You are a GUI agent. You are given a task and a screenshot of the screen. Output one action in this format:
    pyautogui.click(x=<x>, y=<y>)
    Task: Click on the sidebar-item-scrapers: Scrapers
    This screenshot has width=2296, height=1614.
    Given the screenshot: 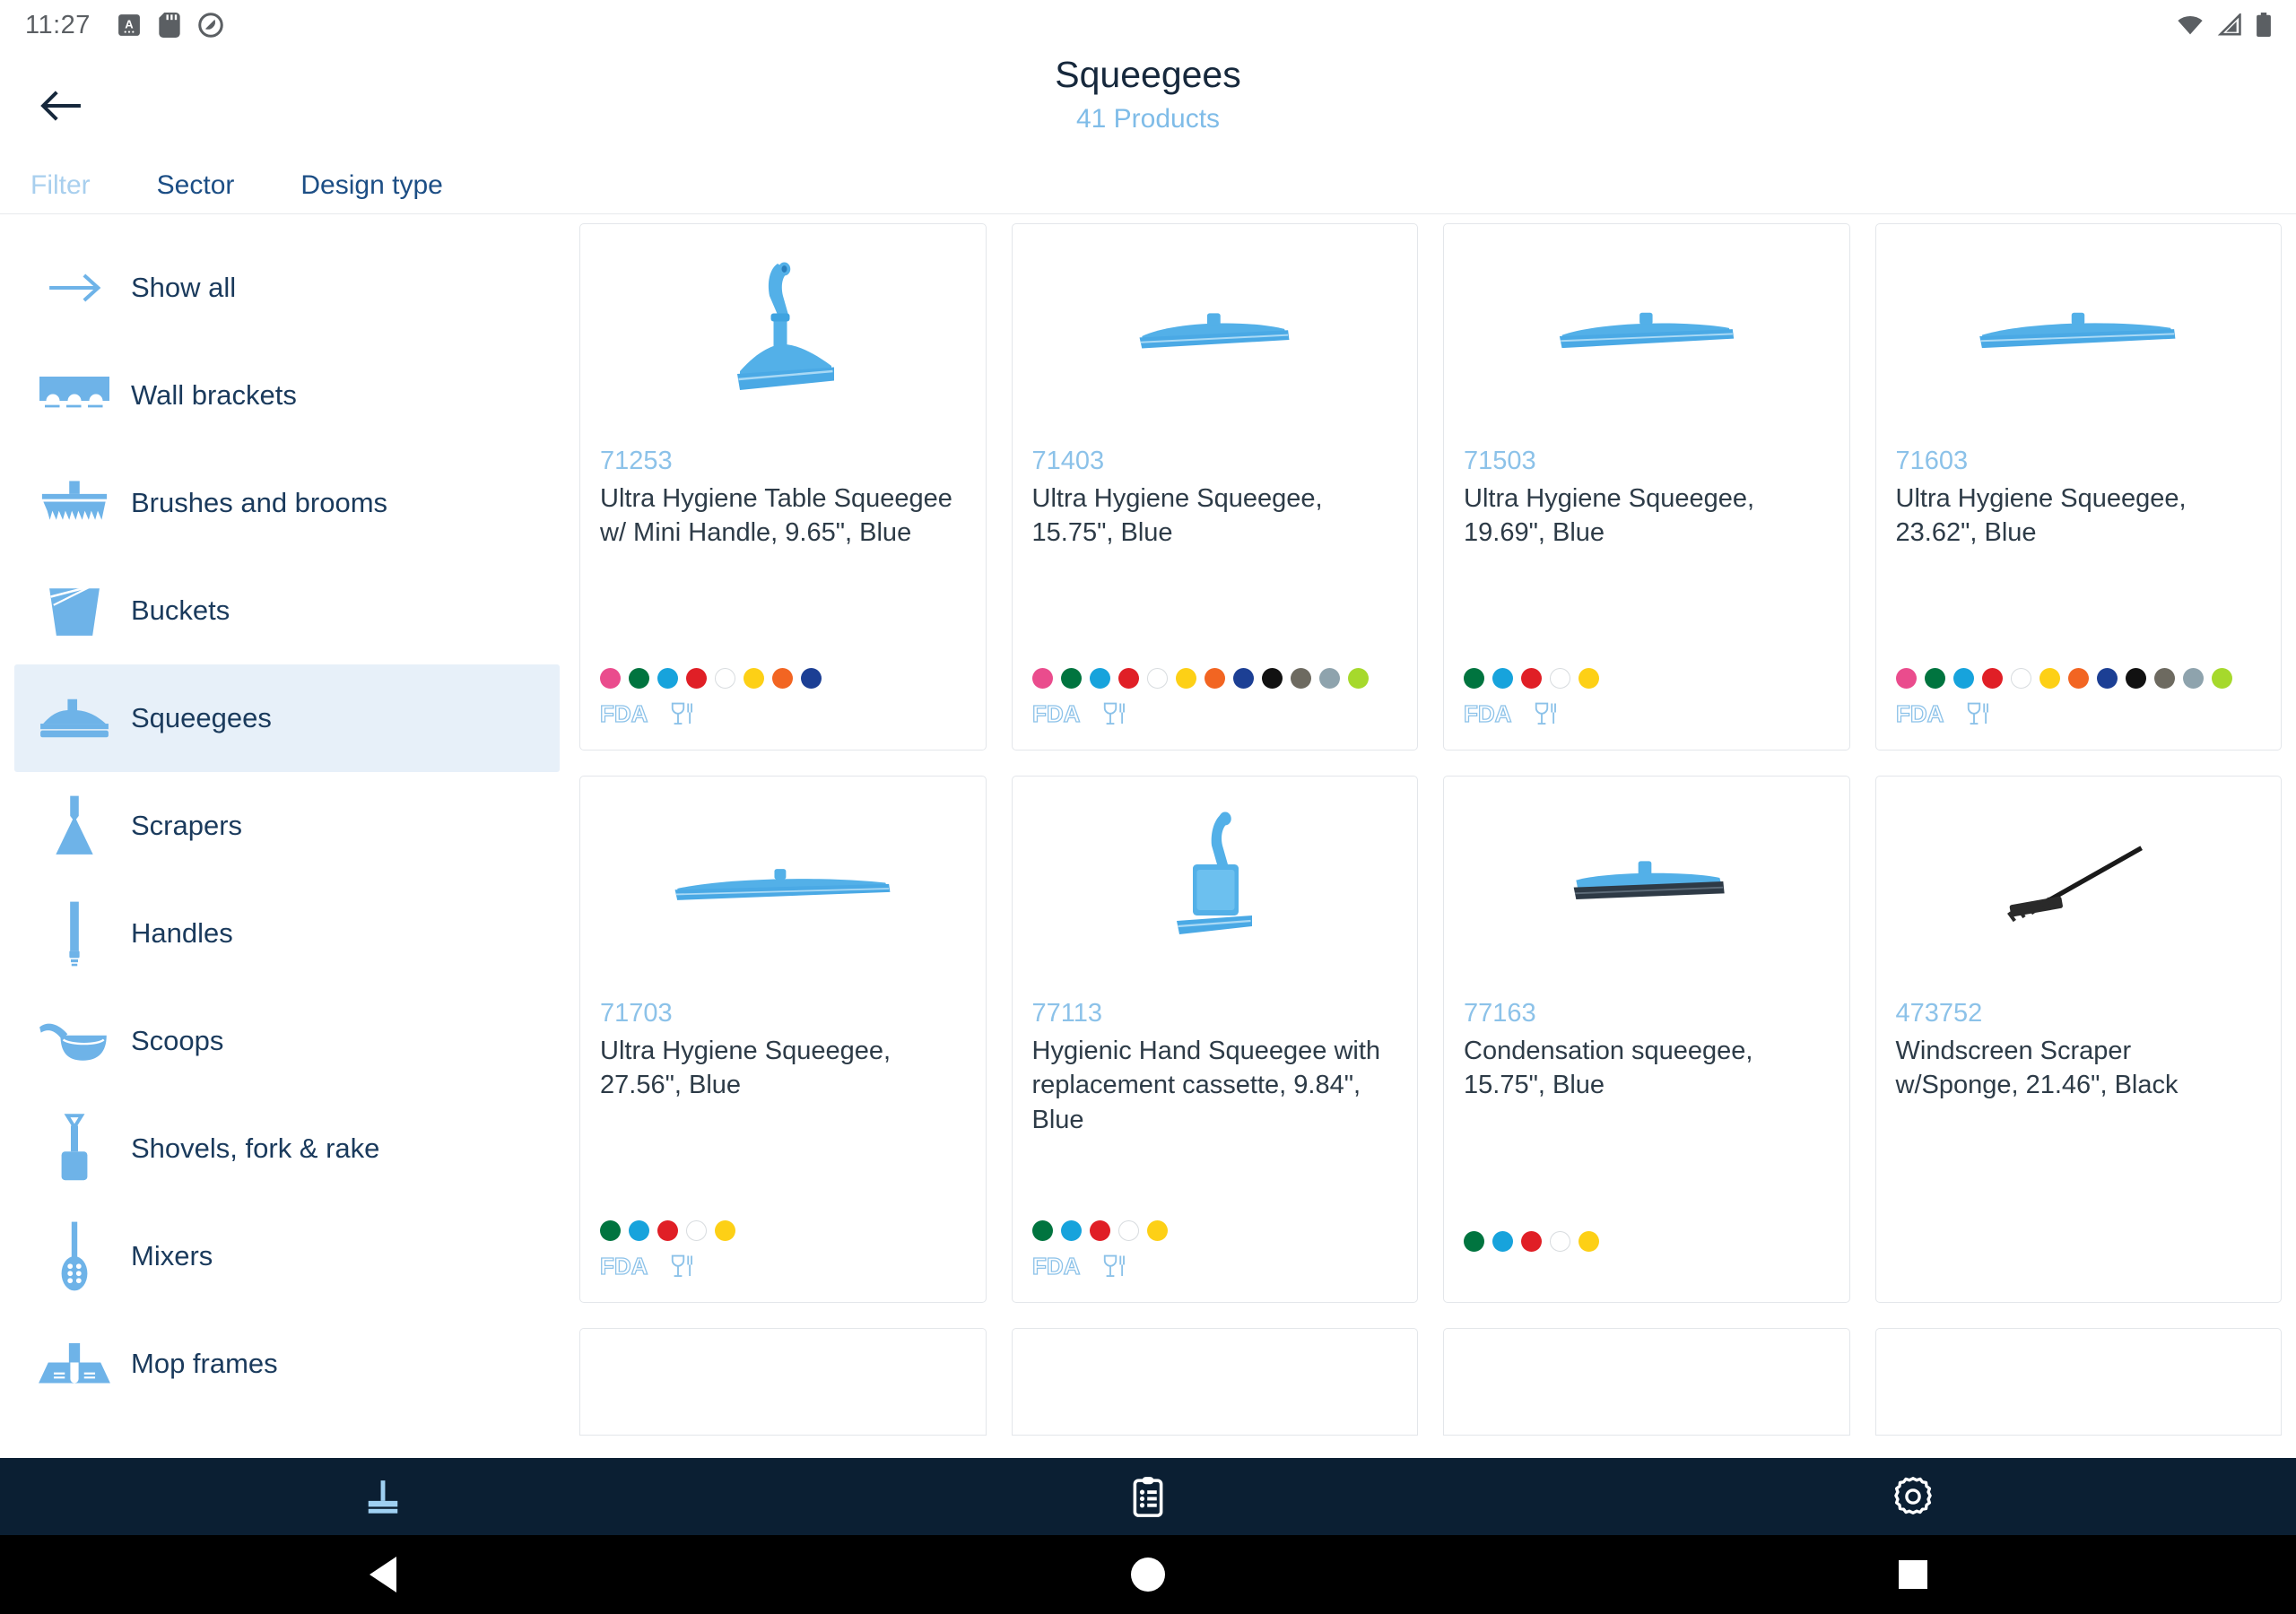 What is the action you would take?
    pyautogui.click(x=287, y=826)
    